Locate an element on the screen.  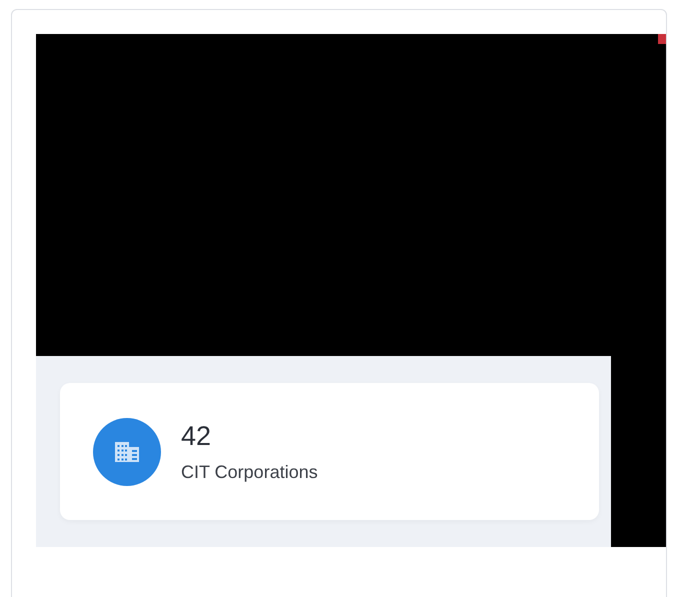
stat-label: CIT Corporations is located at coordinates (249, 472).